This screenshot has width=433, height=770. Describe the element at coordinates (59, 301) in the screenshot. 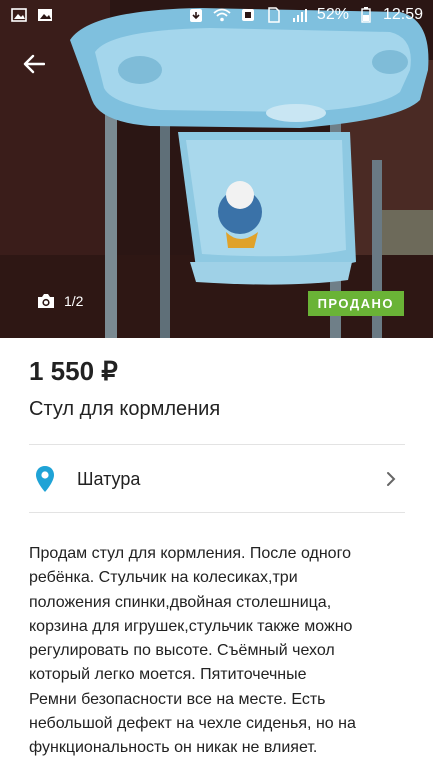

I see `photo-counter: 1/2` at that location.